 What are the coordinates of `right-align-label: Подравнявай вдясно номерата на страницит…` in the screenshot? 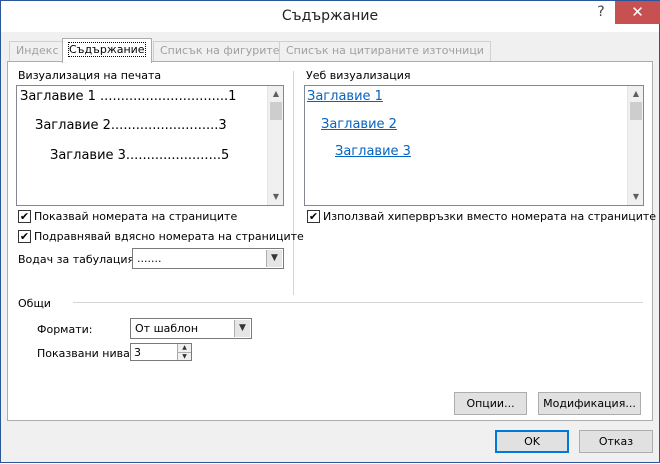 It's located at (169, 236).